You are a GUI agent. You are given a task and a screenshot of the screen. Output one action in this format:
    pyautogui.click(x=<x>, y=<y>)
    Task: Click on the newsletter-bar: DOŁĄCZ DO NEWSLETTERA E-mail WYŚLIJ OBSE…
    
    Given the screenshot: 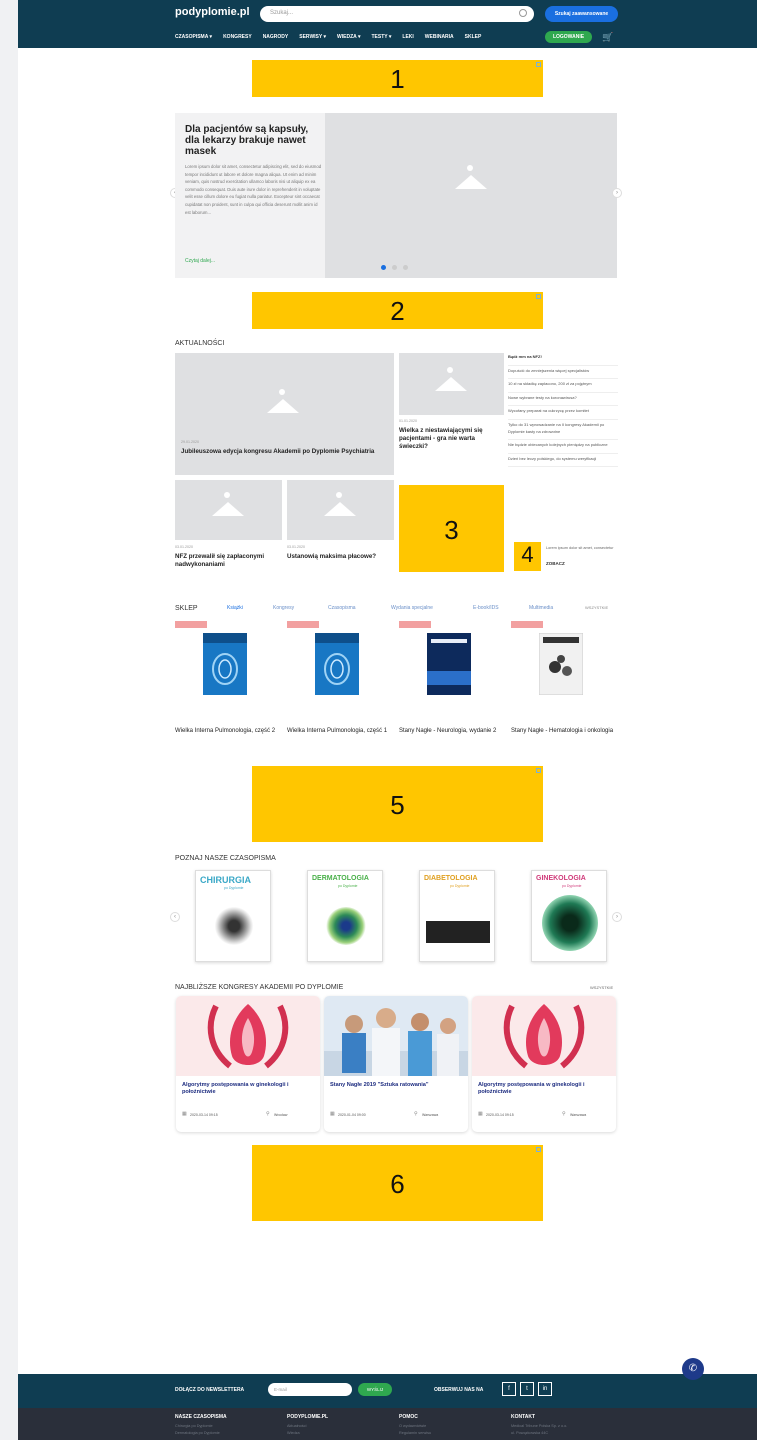 What is the action you would take?
    pyautogui.click(x=387, y=1391)
    